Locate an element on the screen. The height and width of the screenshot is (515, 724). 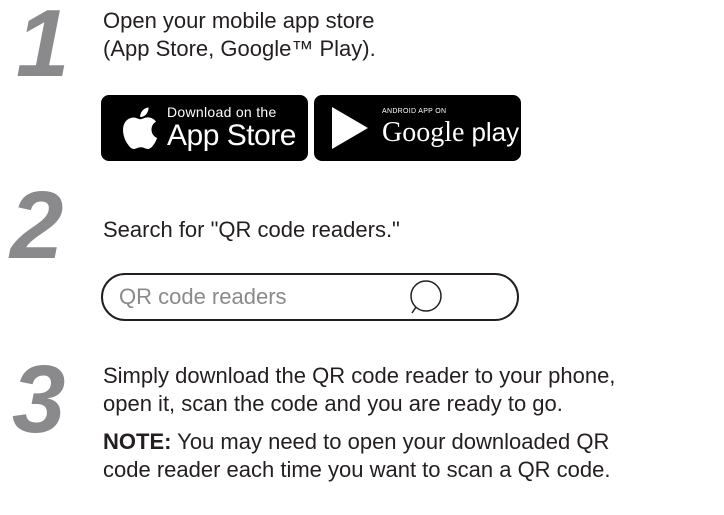
step-number-2: 2 is located at coordinates (37, 225).